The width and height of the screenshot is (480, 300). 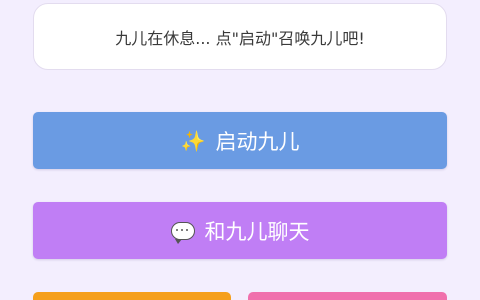 What do you see at coordinates (347, 296) in the screenshot?
I see `bottom-right-button` at bounding box center [347, 296].